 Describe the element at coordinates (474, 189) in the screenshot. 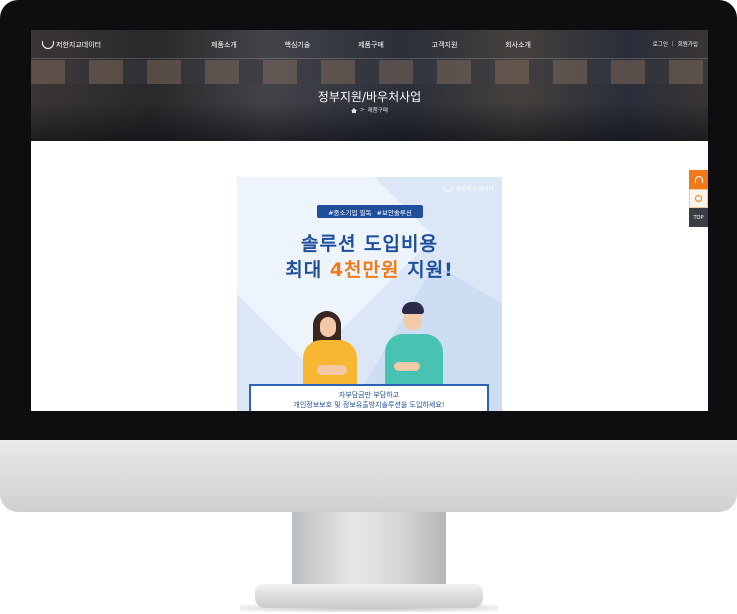

I see `banner-logo-text: 저한지교데이터` at that location.